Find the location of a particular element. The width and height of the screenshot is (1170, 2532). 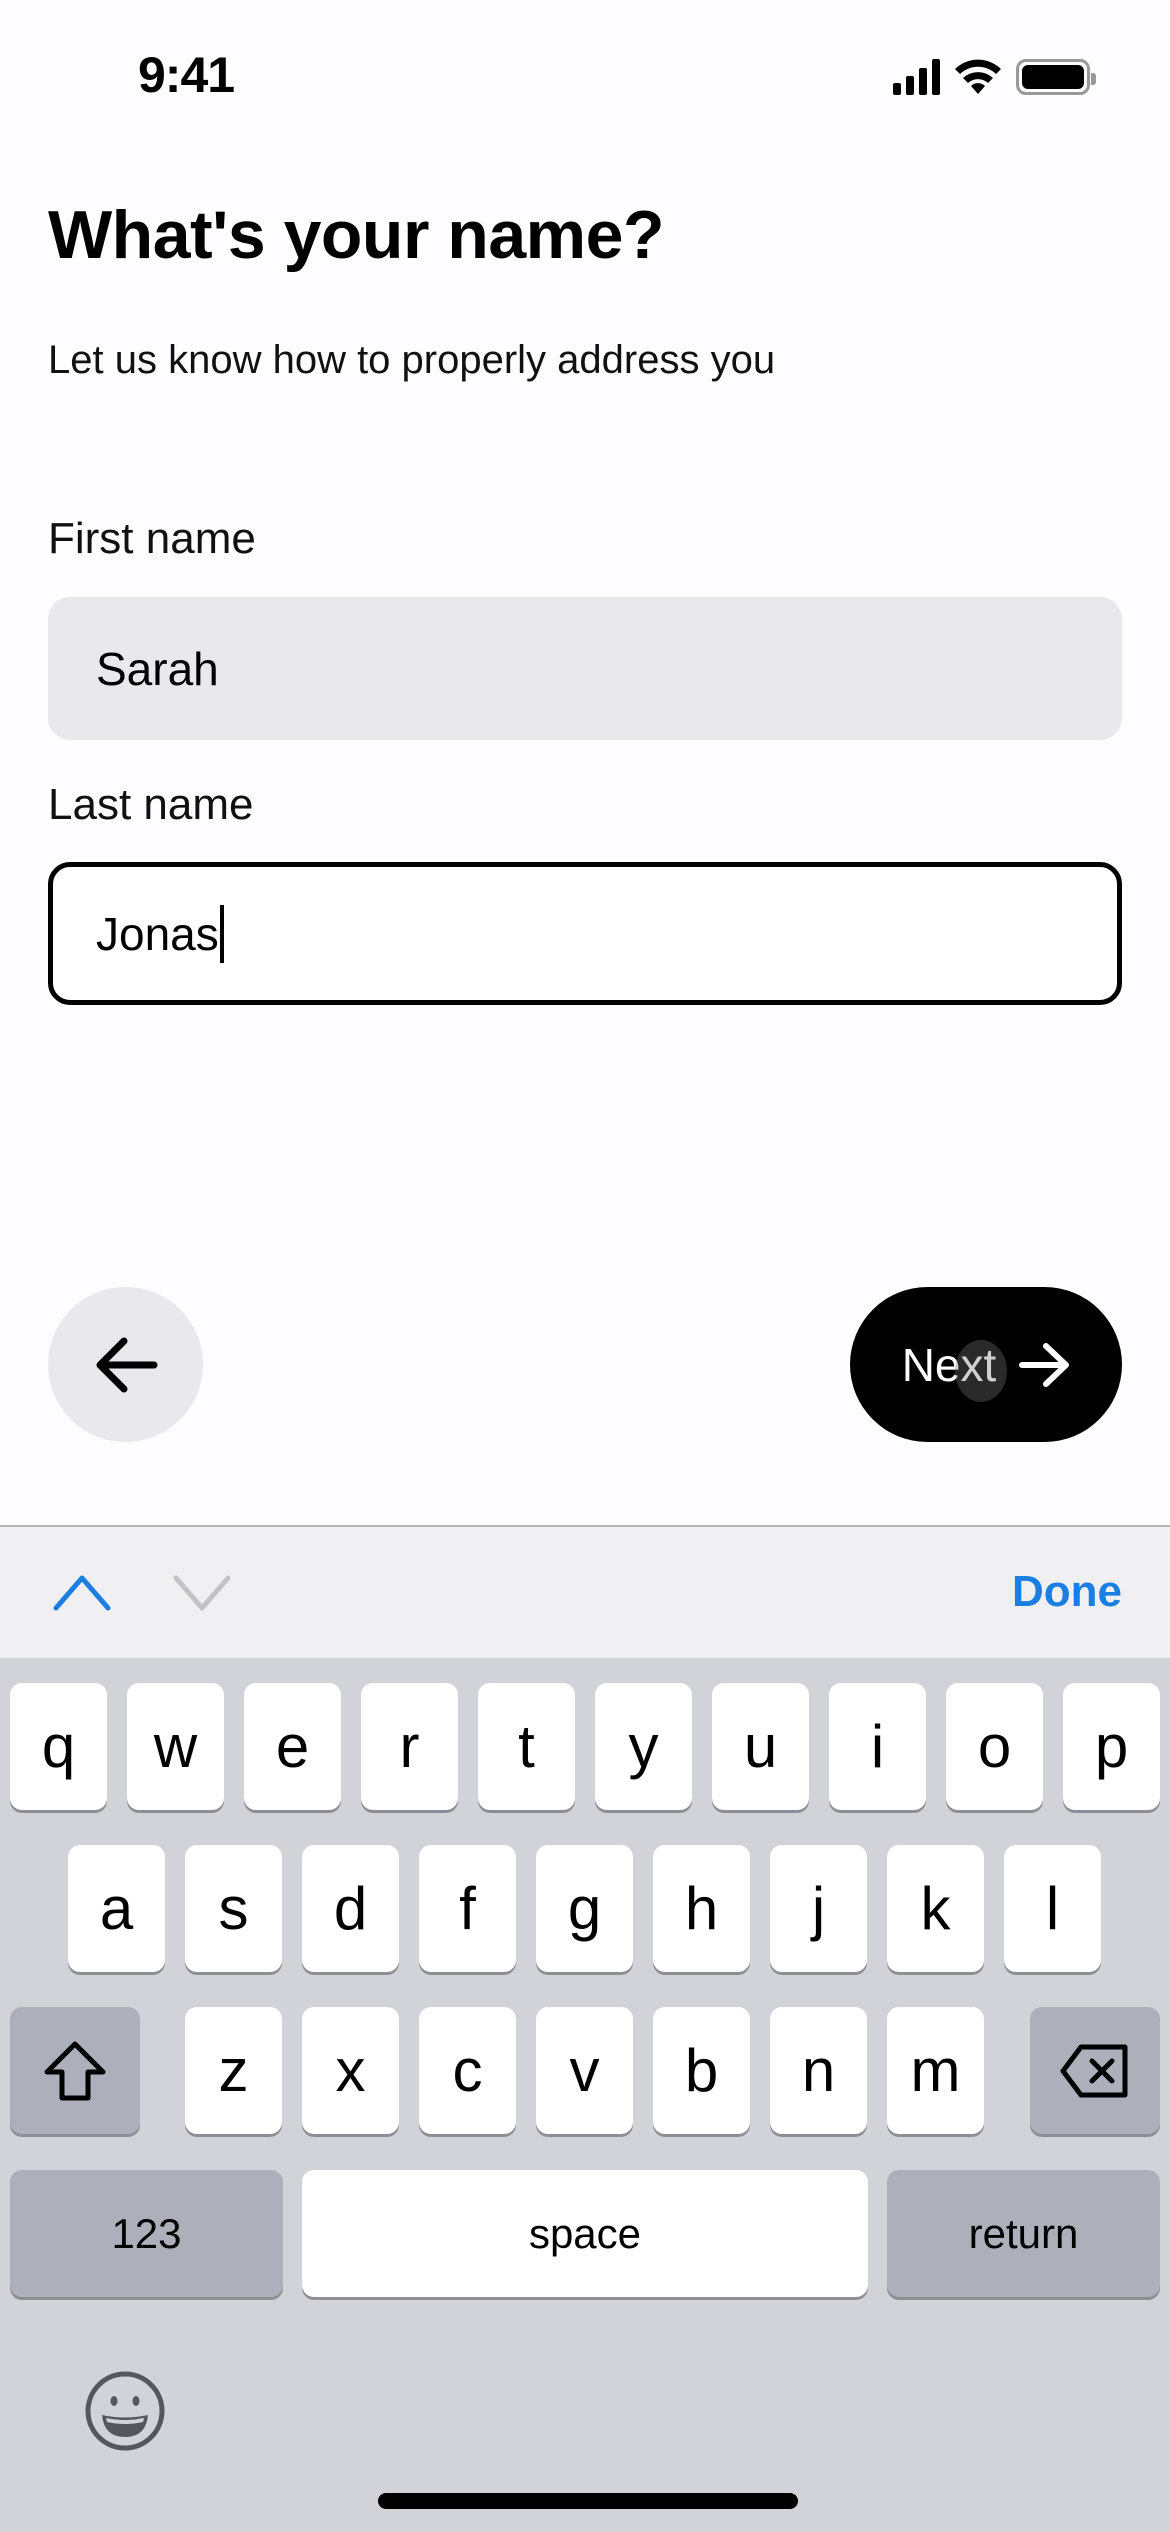

key-z: z is located at coordinates (233, 2070).